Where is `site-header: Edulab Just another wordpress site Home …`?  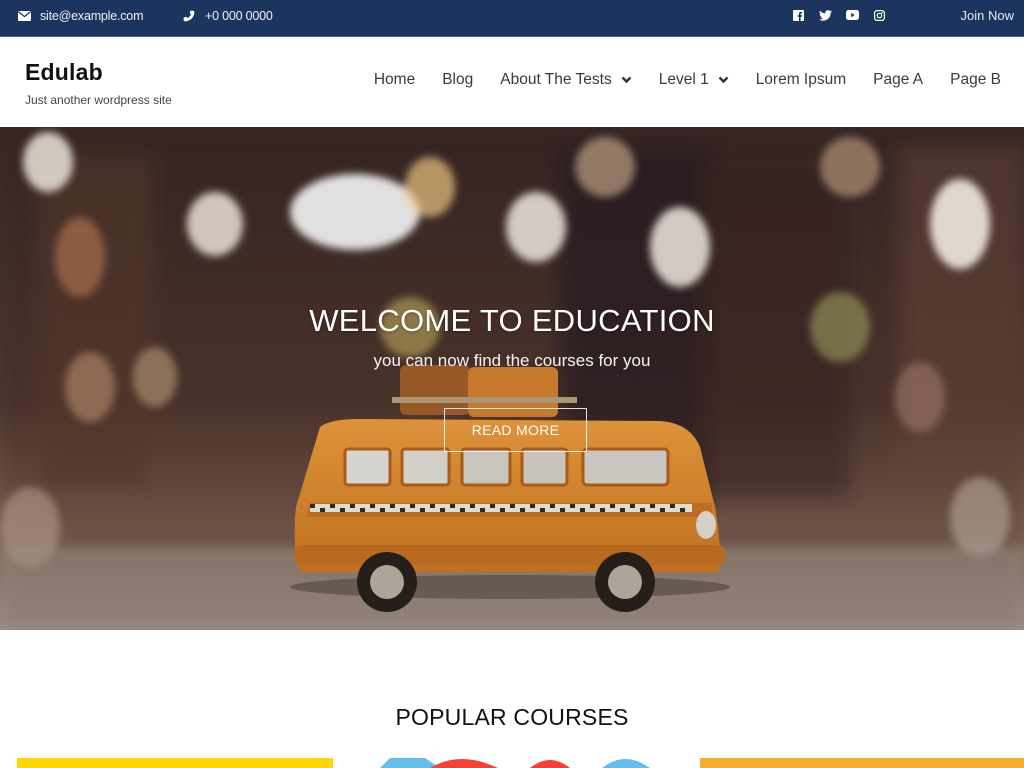 site-header: Edulab Just another wordpress site Home … is located at coordinates (512, 82).